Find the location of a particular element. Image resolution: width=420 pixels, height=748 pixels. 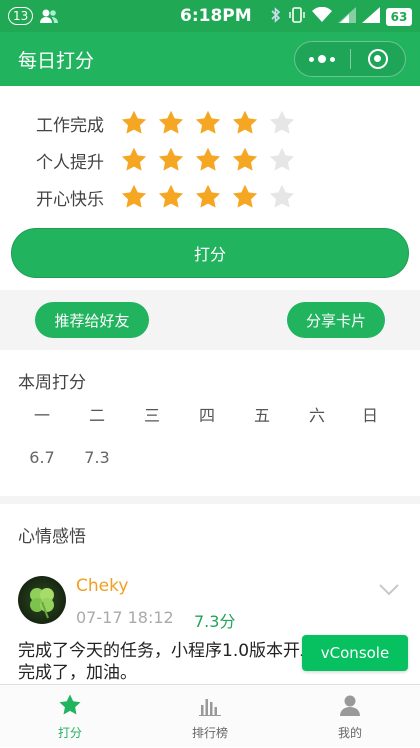

more-button is located at coordinates (322, 59).